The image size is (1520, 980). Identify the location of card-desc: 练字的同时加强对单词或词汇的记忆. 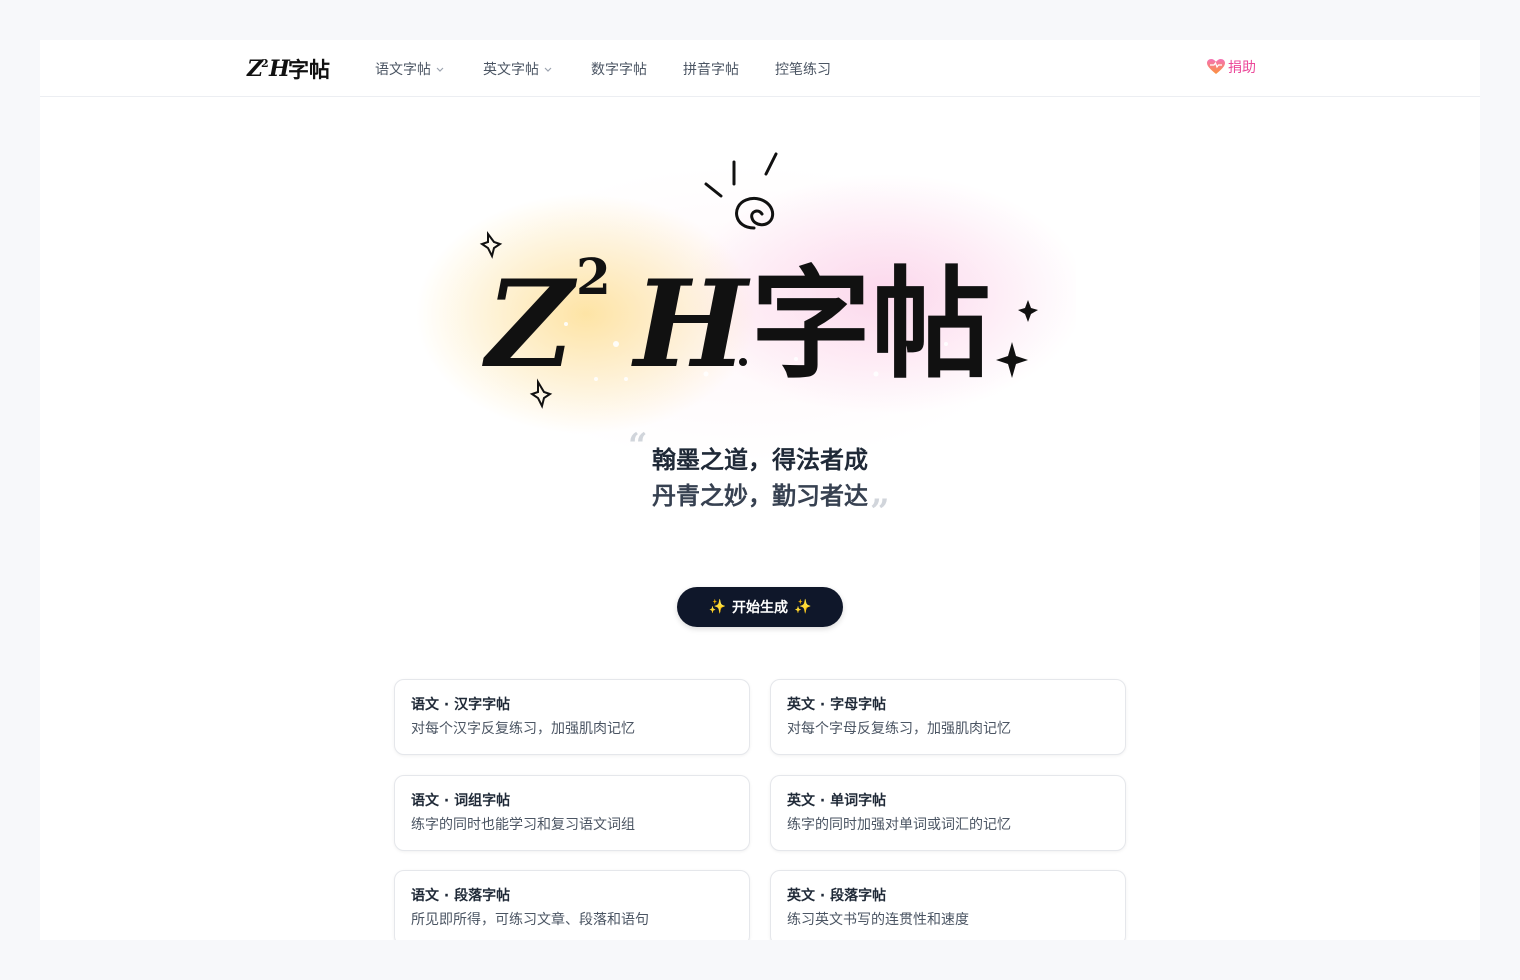
(899, 825).